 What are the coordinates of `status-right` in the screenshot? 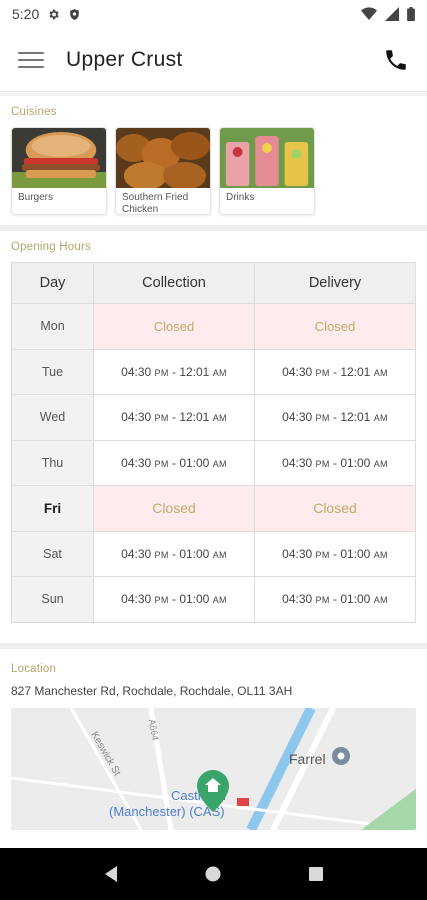 It's located at (388, 14).